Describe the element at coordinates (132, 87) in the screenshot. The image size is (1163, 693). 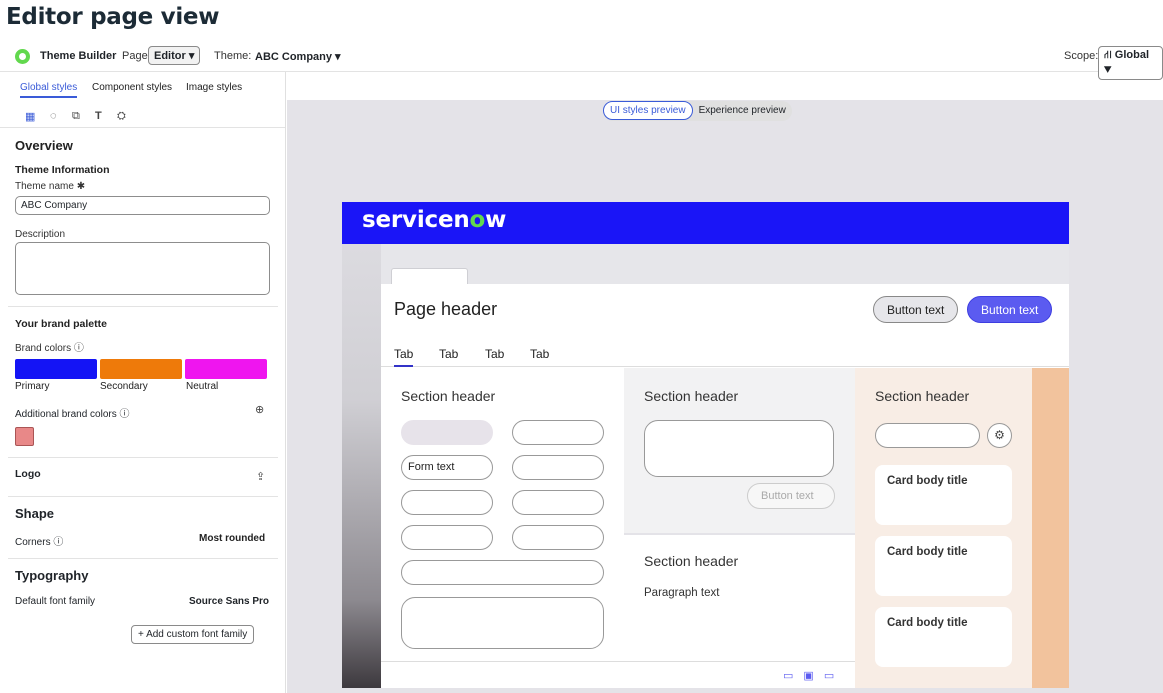
I see `tab-component-styles: Component styles` at that location.